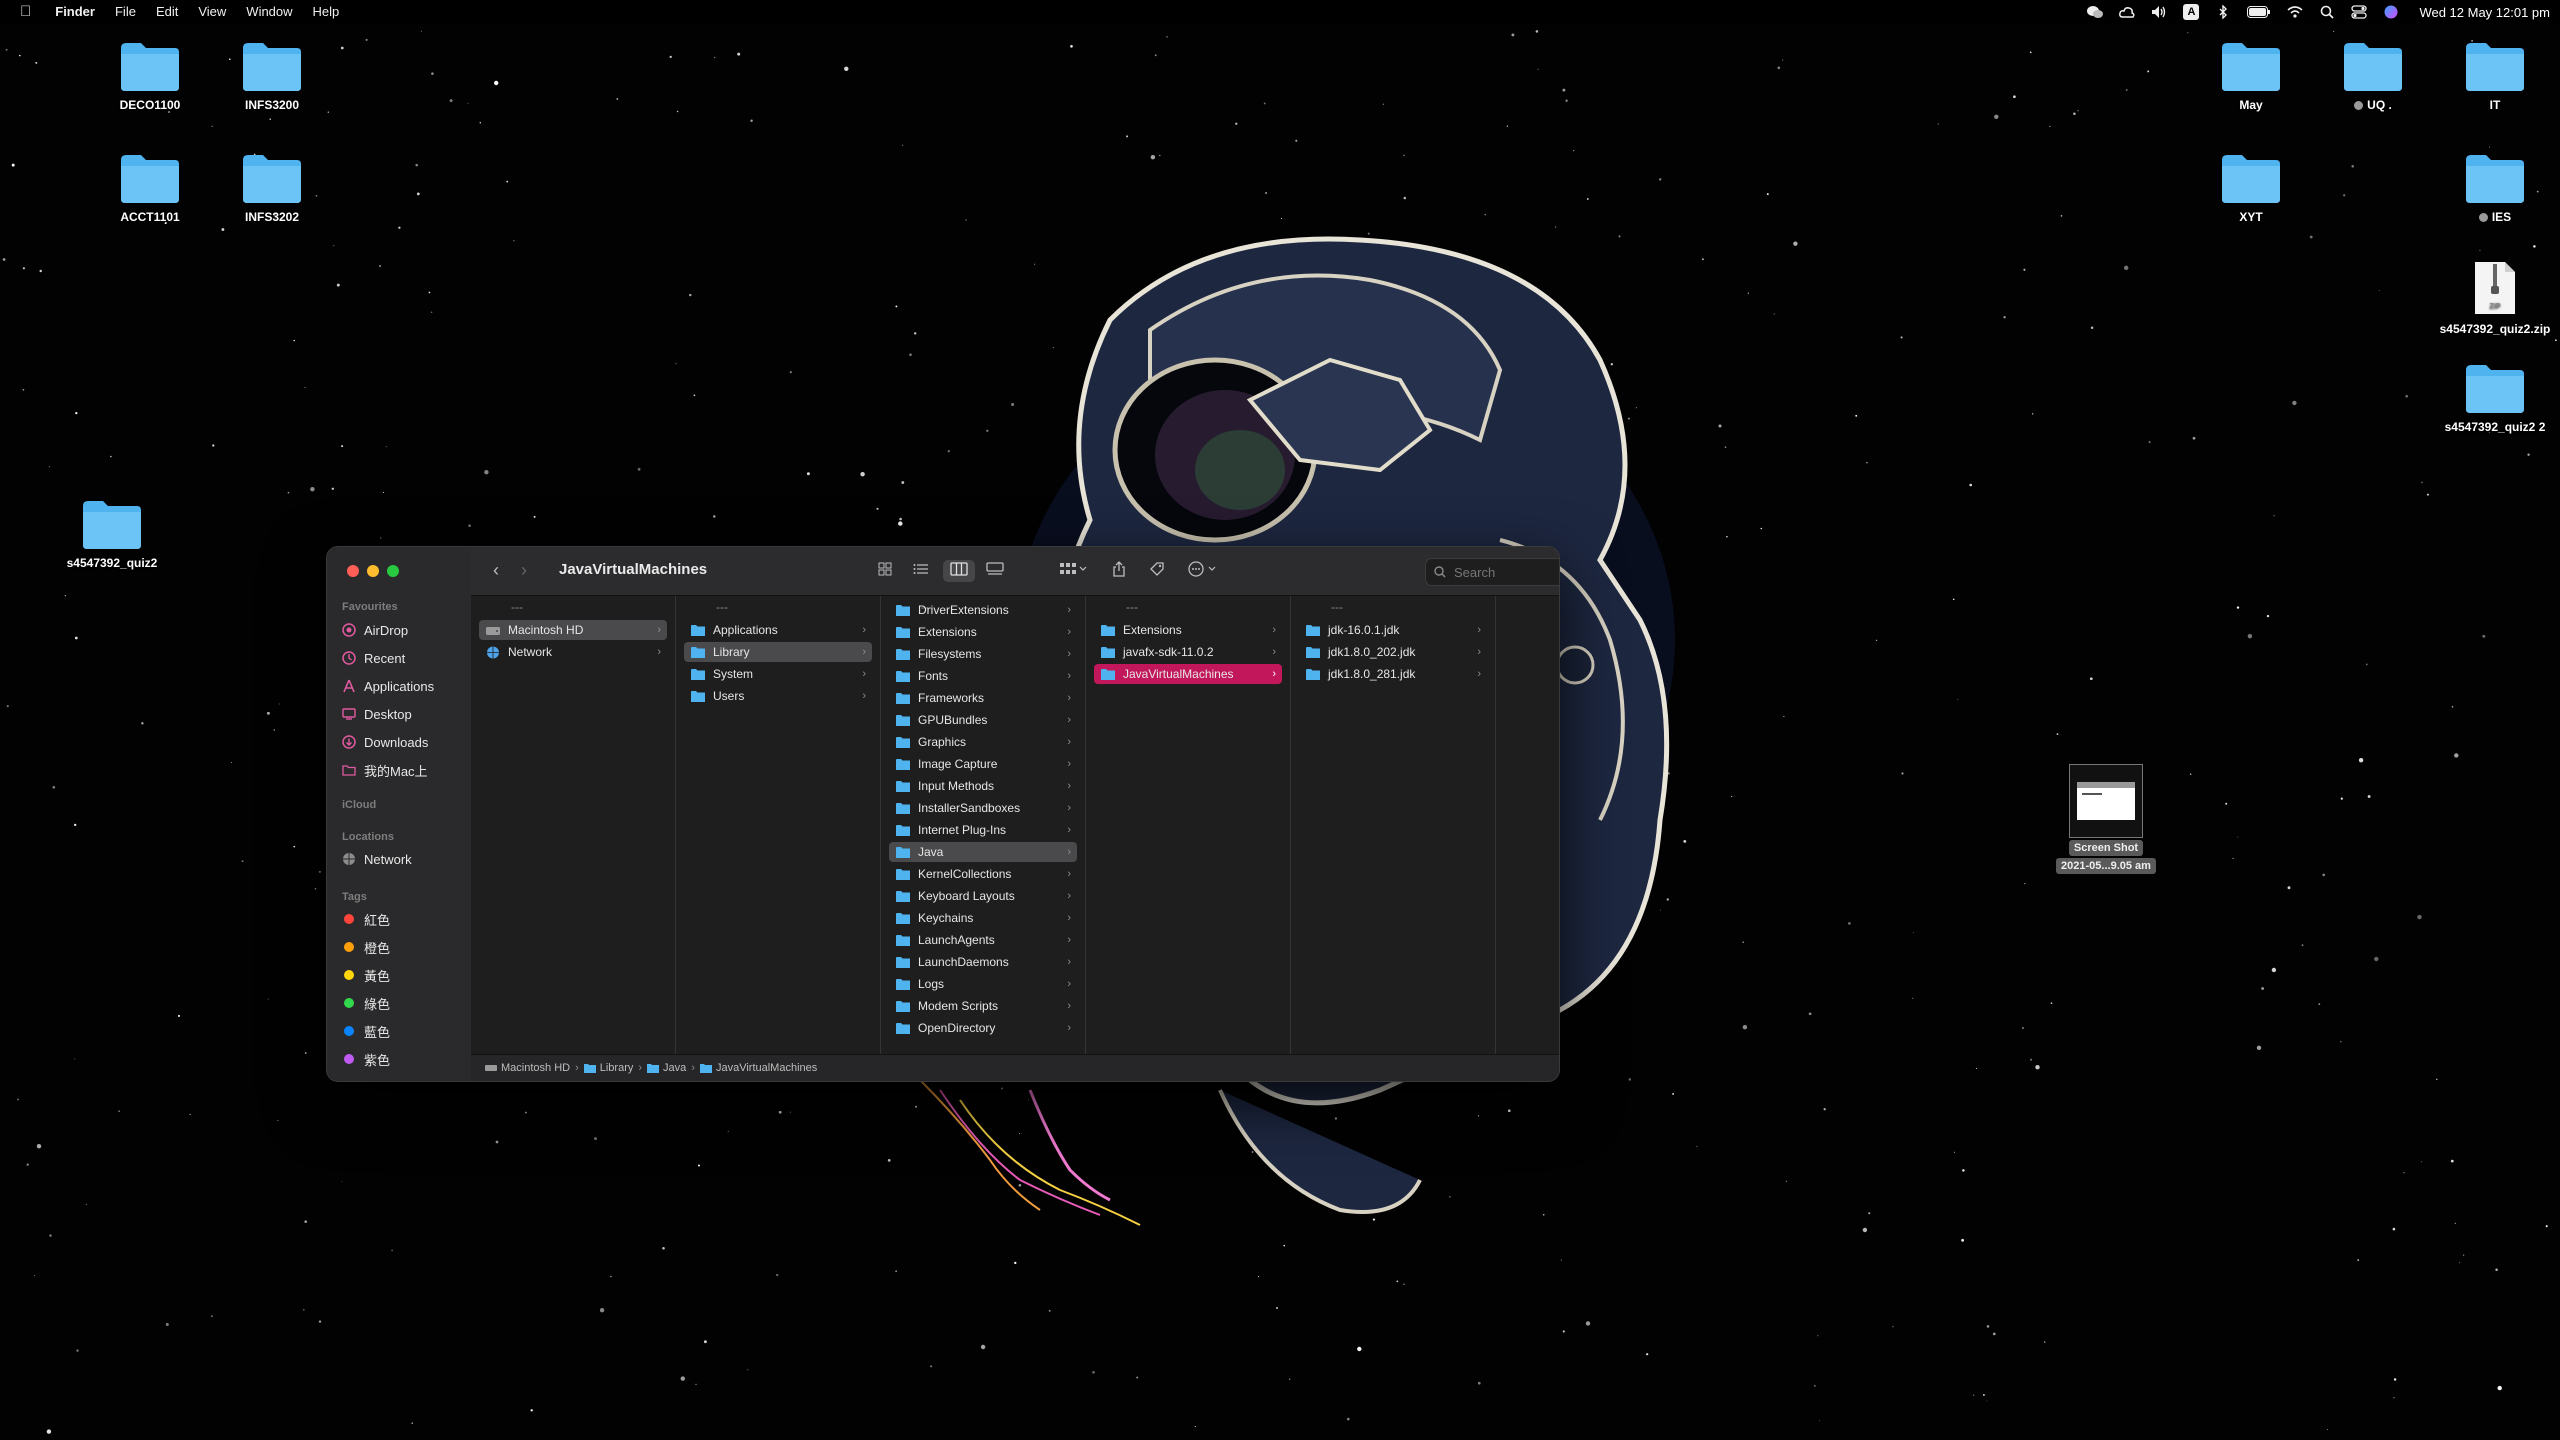 The image size is (2560, 1440). I want to click on downloads-icon, so click(349, 742).